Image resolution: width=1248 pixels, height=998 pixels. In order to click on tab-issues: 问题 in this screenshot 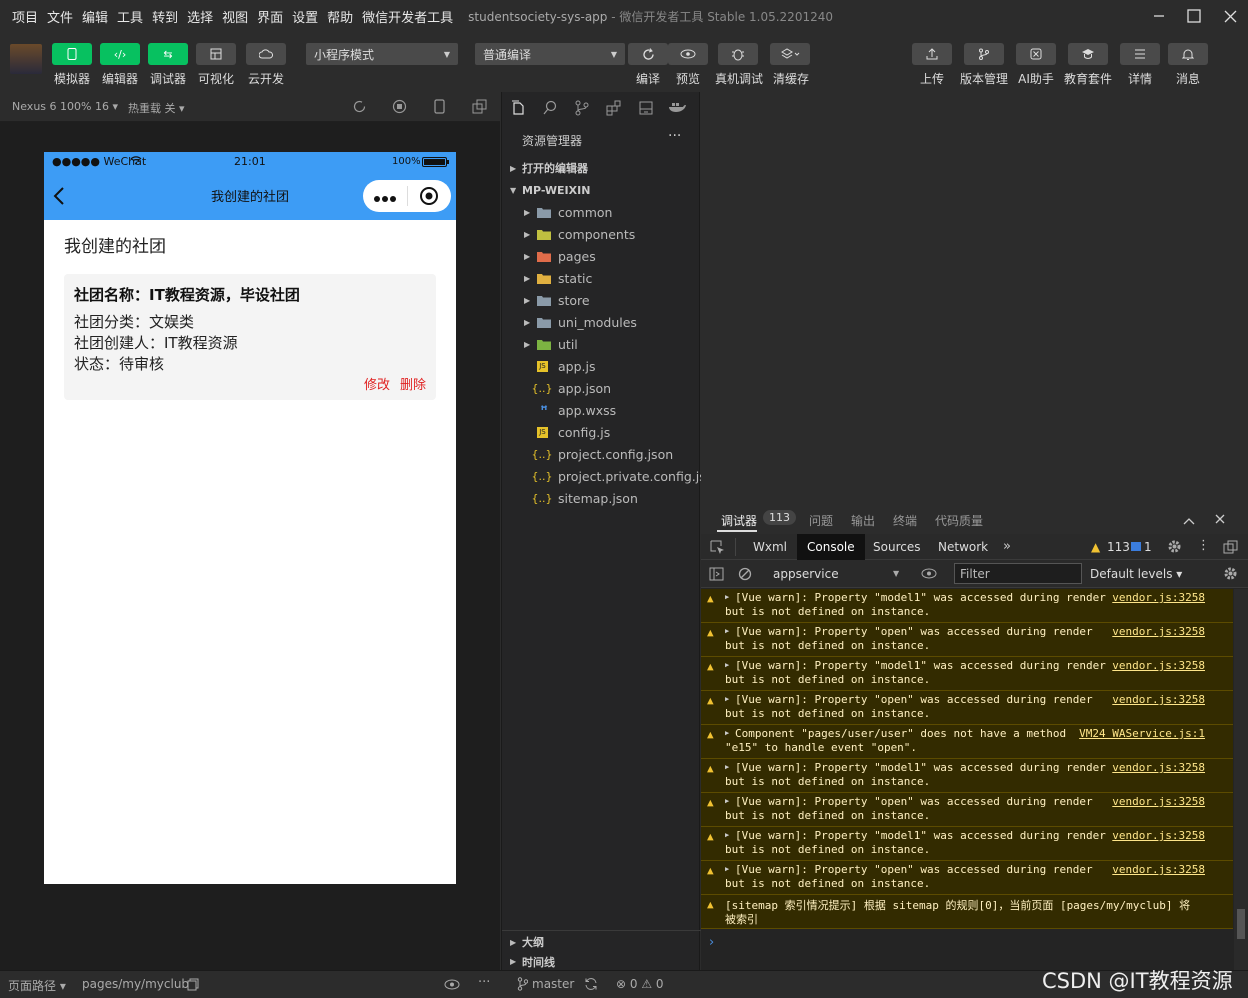, I will do `click(821, 520)`.